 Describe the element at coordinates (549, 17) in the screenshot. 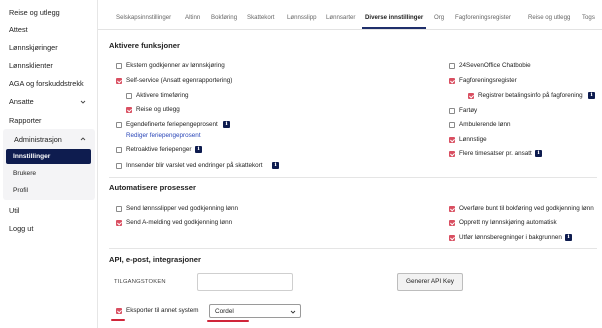

I see `tab-reise-og-utlegg: Reise og utlegg` at that location.